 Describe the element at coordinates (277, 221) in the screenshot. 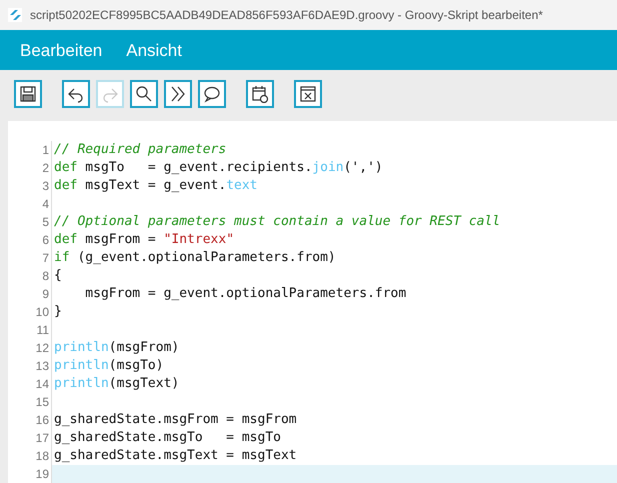

I see `code-line: // Optional parameters must contain a value for REST call` at that location.